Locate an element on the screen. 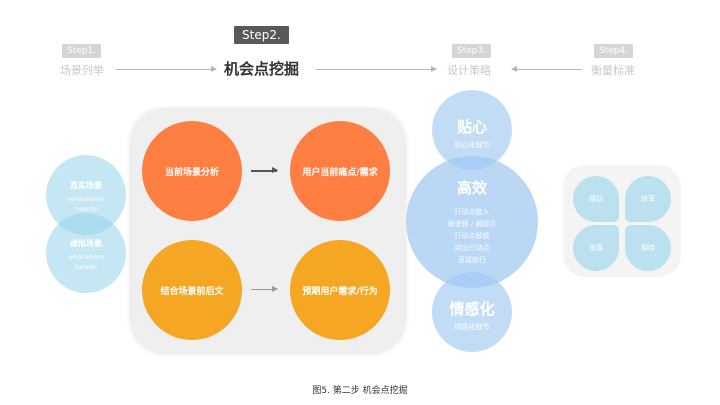  step2-title: 机会点挖掘 is located at coordinates (262, 69).